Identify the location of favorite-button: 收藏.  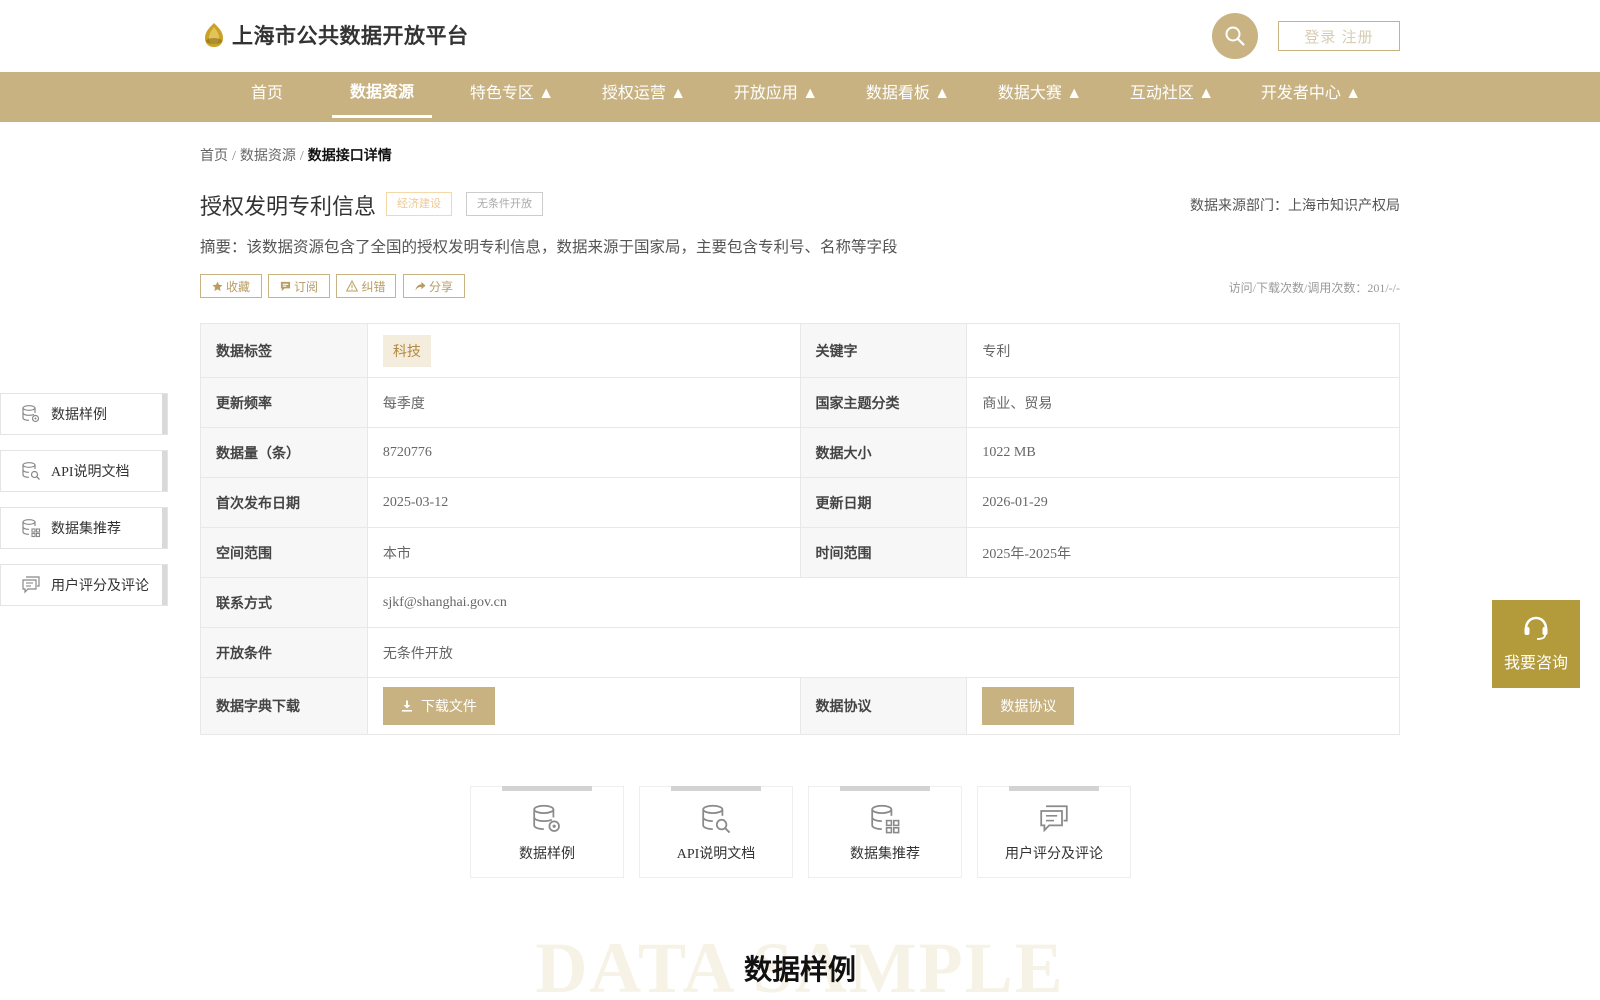
(231, 286).